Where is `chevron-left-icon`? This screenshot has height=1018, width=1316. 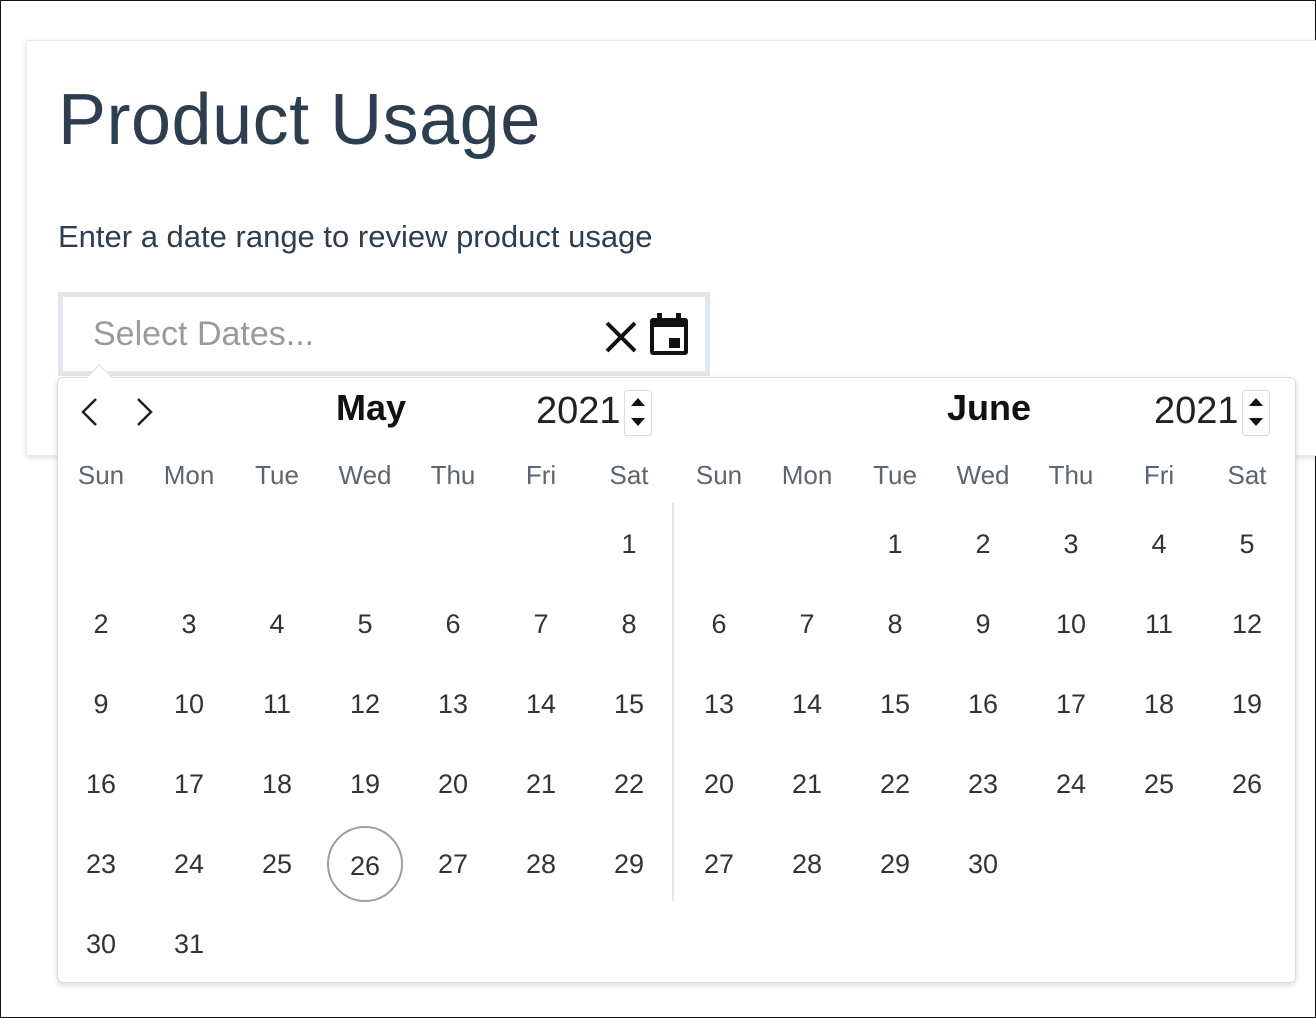 chevron-left-icon is located at coordinates (90, 412).